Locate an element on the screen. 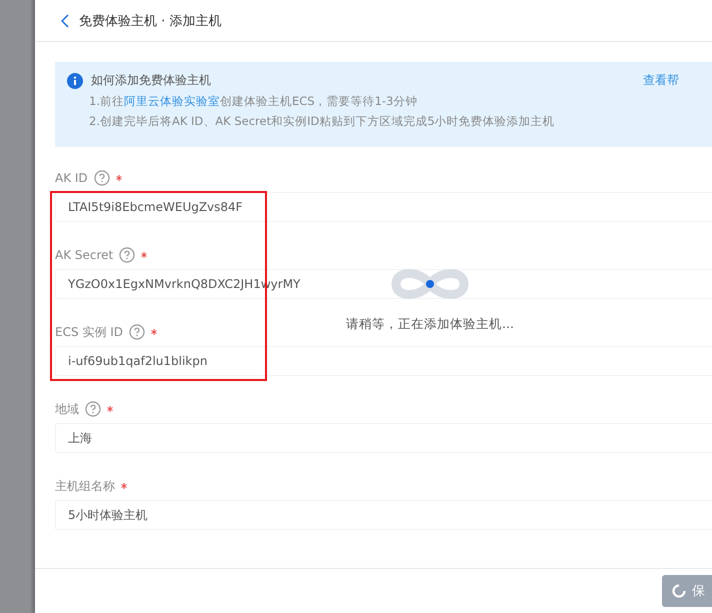  info-title: 如何添加免费体验主机 is located at coordinates (151, 80).